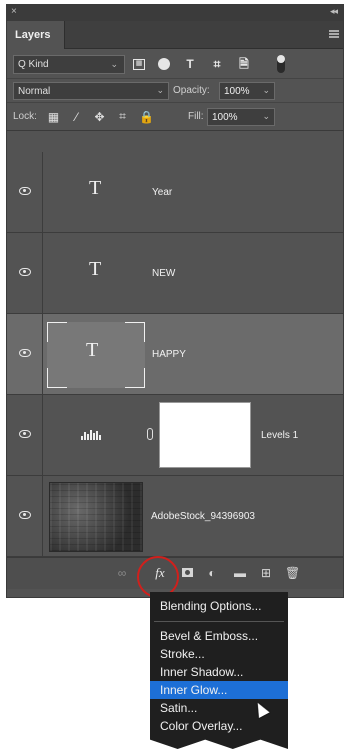 The height and width of the screenshot is (749, 344). Describe the element at coordinates (292, 573) in the screenshot. I see `trash-icon: 🗑` at that location.